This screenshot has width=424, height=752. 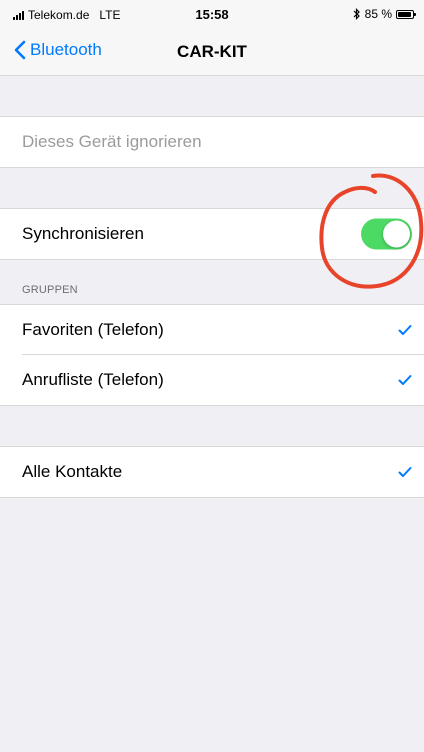 I want to click on list-item-label: Anrufliste (Telefon), so click(x=93, y=379).